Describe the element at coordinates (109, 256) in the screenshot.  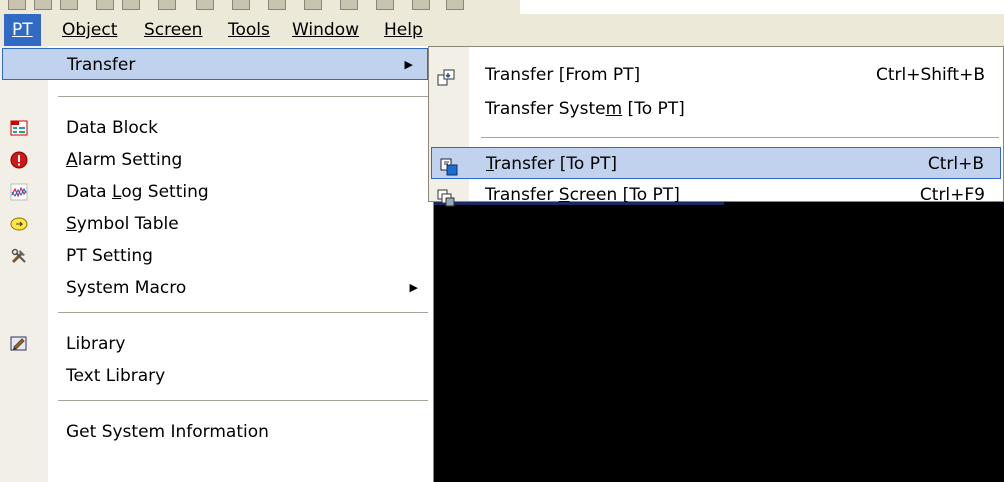
I see `menu-item-label: PT Setting` at that location.